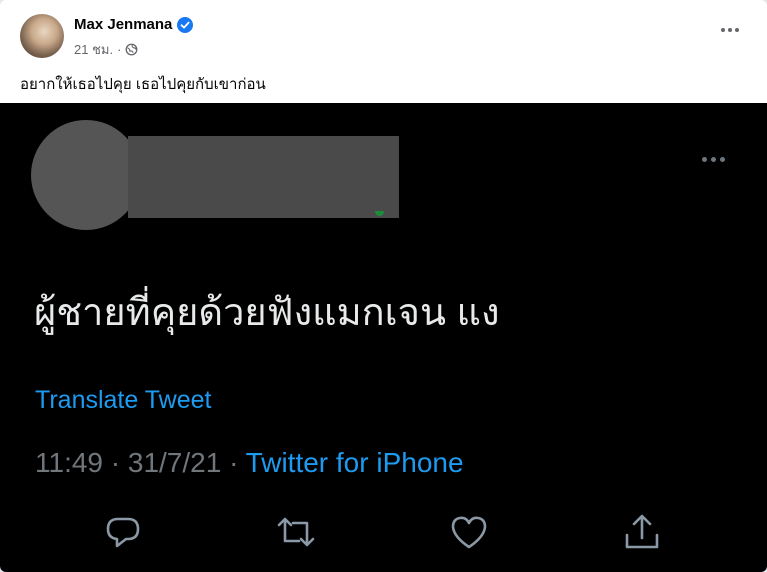 The height and width of the screenshot is (572, 767). What do you see at coordinates (263, 177) in the screenshot?
I see `redacted-author-name` at bounding box center [263, 177].